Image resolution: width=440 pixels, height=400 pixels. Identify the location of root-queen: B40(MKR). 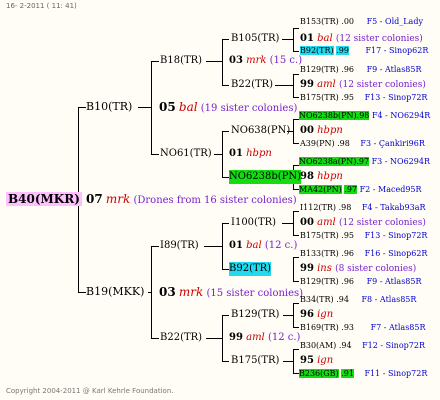
(44, 199).